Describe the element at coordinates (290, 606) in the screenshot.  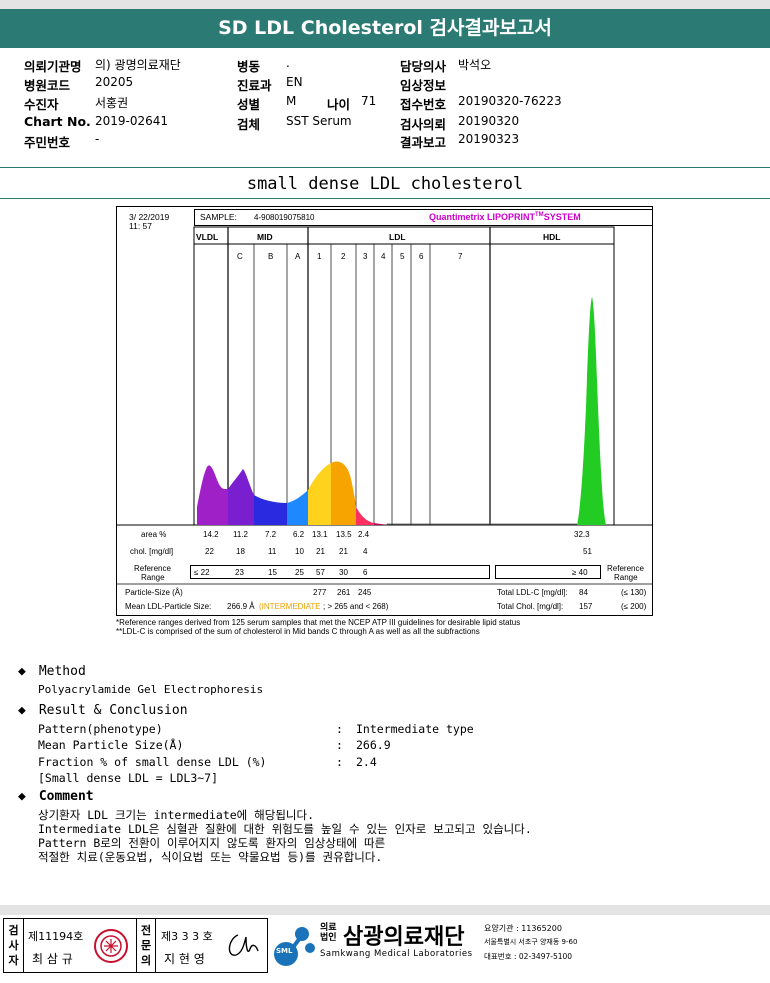
I see `mean-size-class: (INTERMEDIATE` at that location.